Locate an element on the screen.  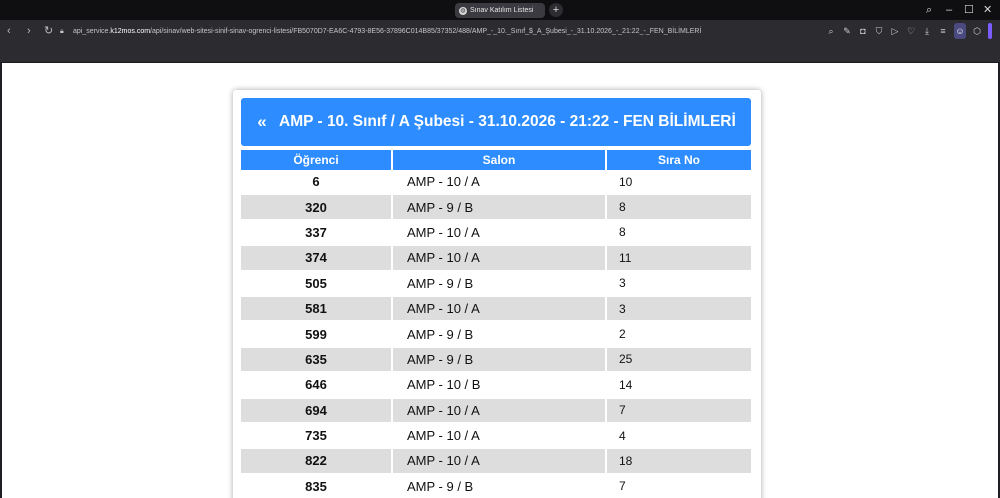
camera-icon: ◘ is located at coordinates (863, 31).